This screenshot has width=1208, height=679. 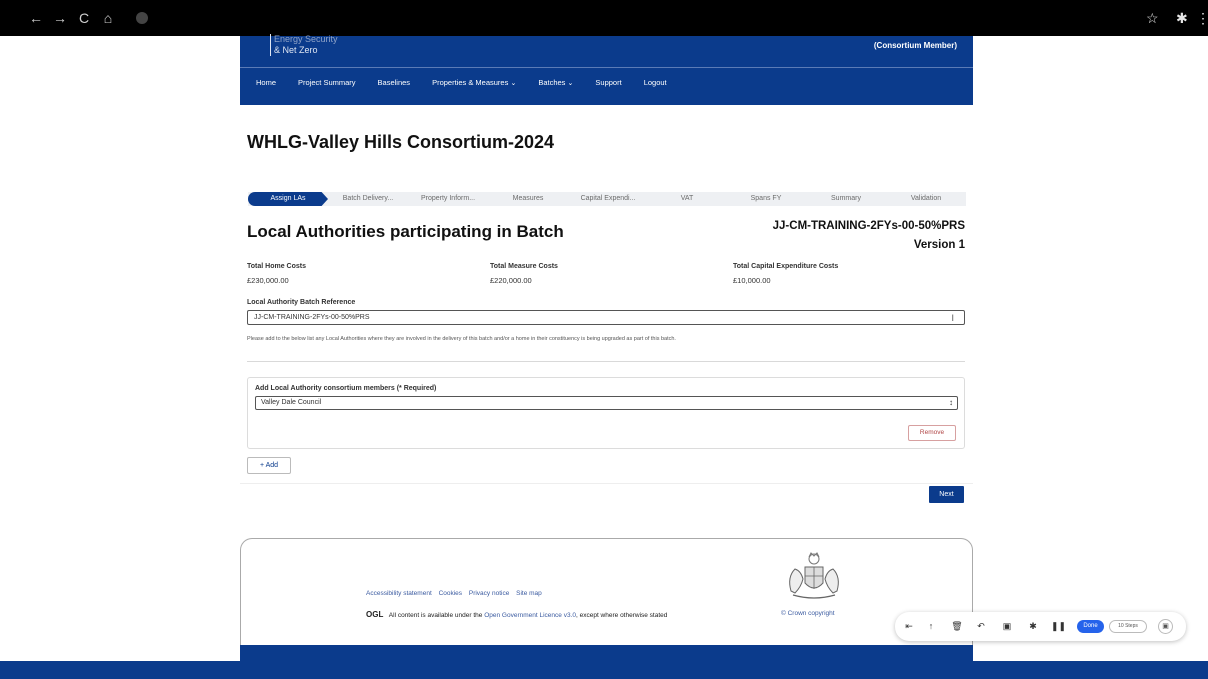 What do you see at coordinates (946, 494) in the screenshot?
I see `next-button: Next` at bounding box center [946, 494].